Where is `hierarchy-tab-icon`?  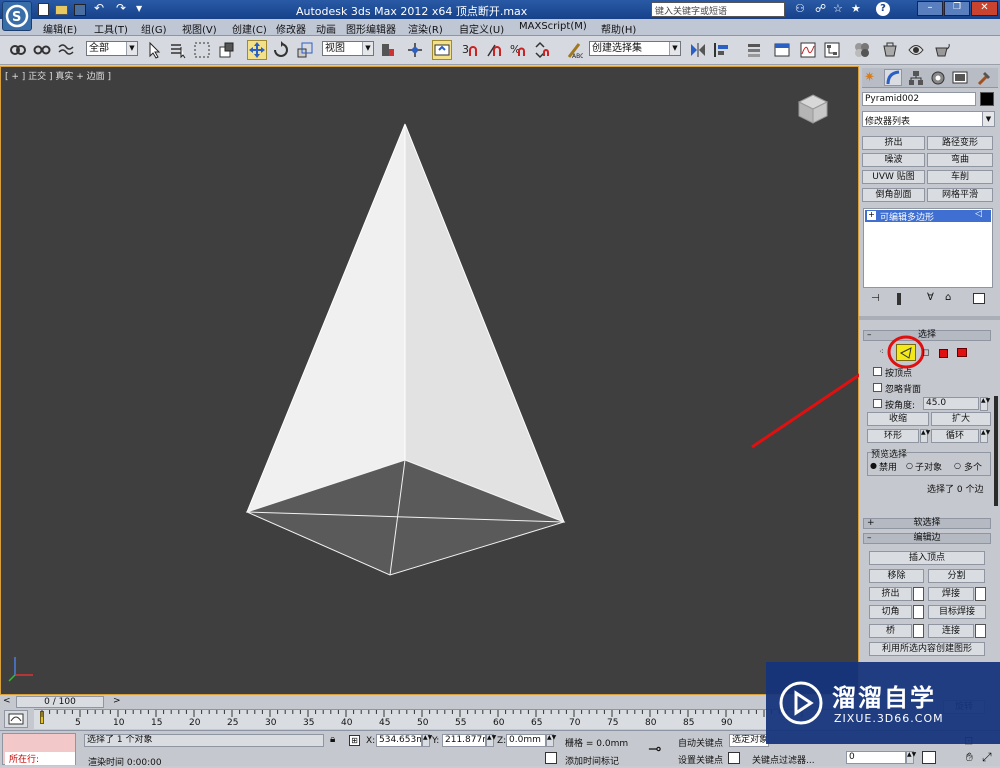 hierarchy-tab-icon is located at coordinates (916, 79).